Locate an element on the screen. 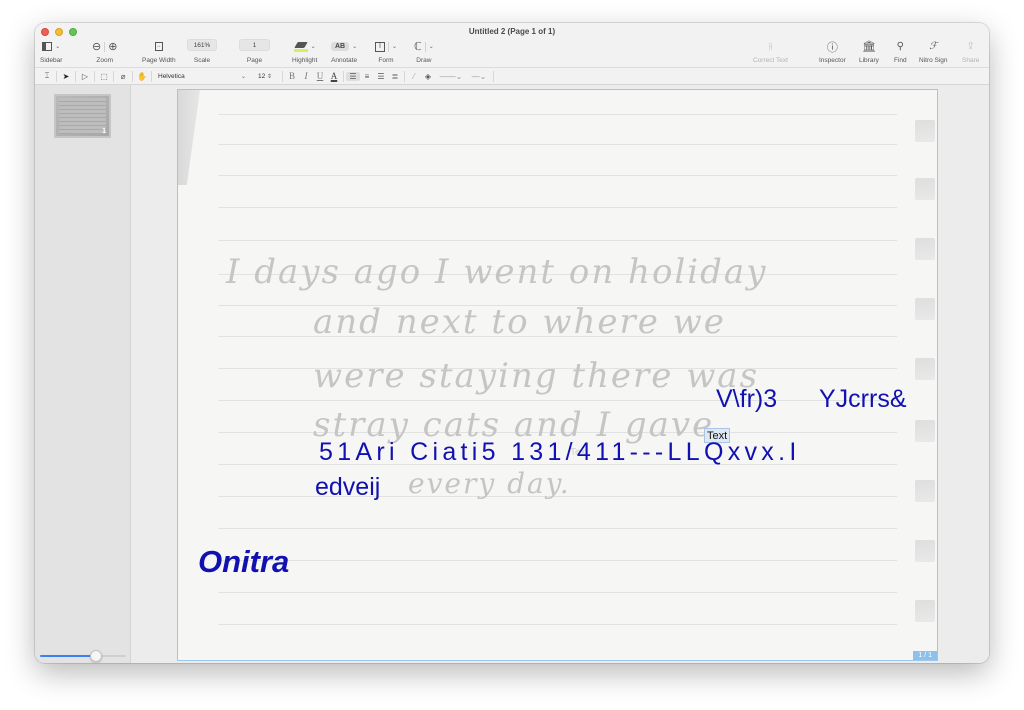 The image size is (1024, 710). page-thumbnail: 1 is located at coordinates (82, 116).